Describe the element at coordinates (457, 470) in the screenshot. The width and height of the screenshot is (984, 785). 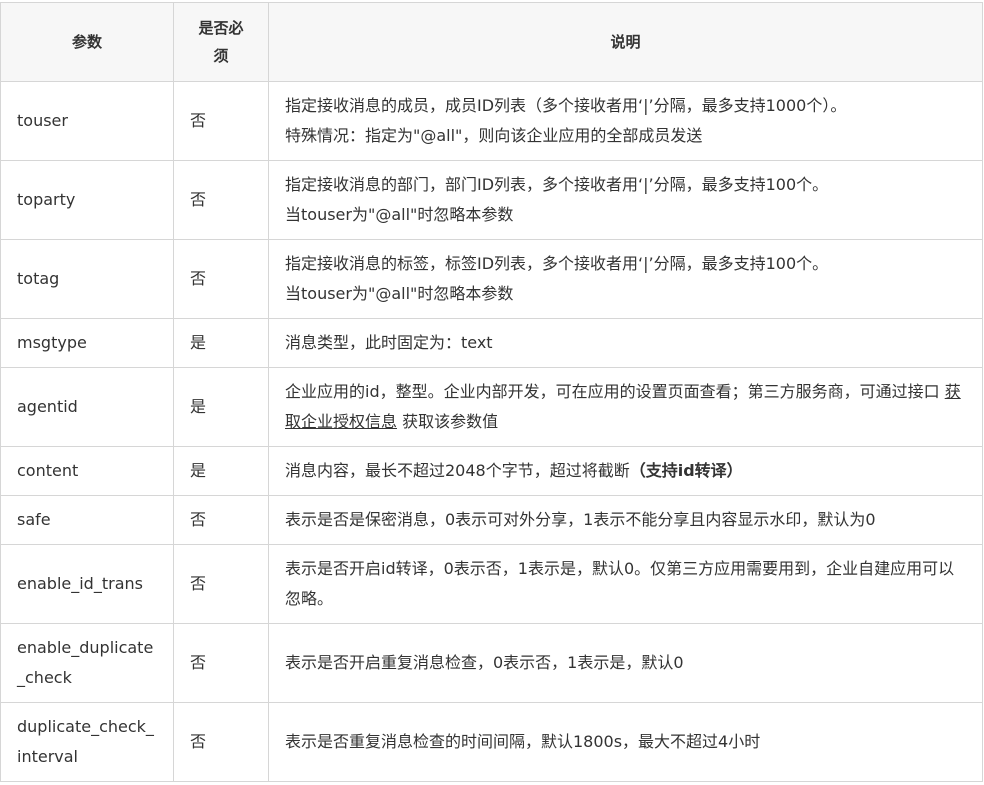
I see `description-text: 消息内容，最长不超过2048个字节，超过将截断` at that location.